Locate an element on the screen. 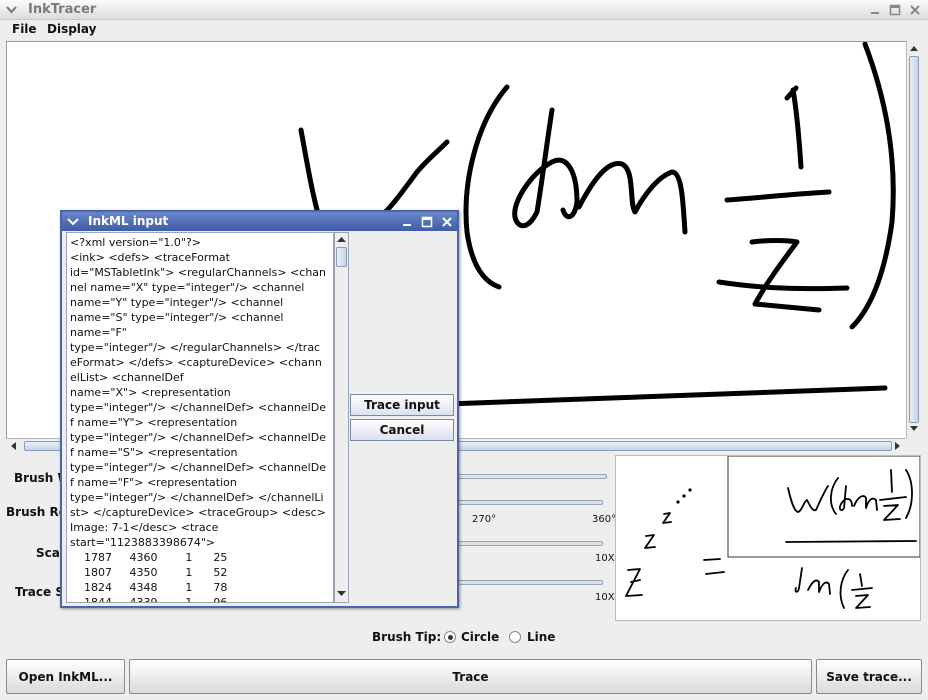  dialog-scroll-thumb is located at coordinates (341, 257).